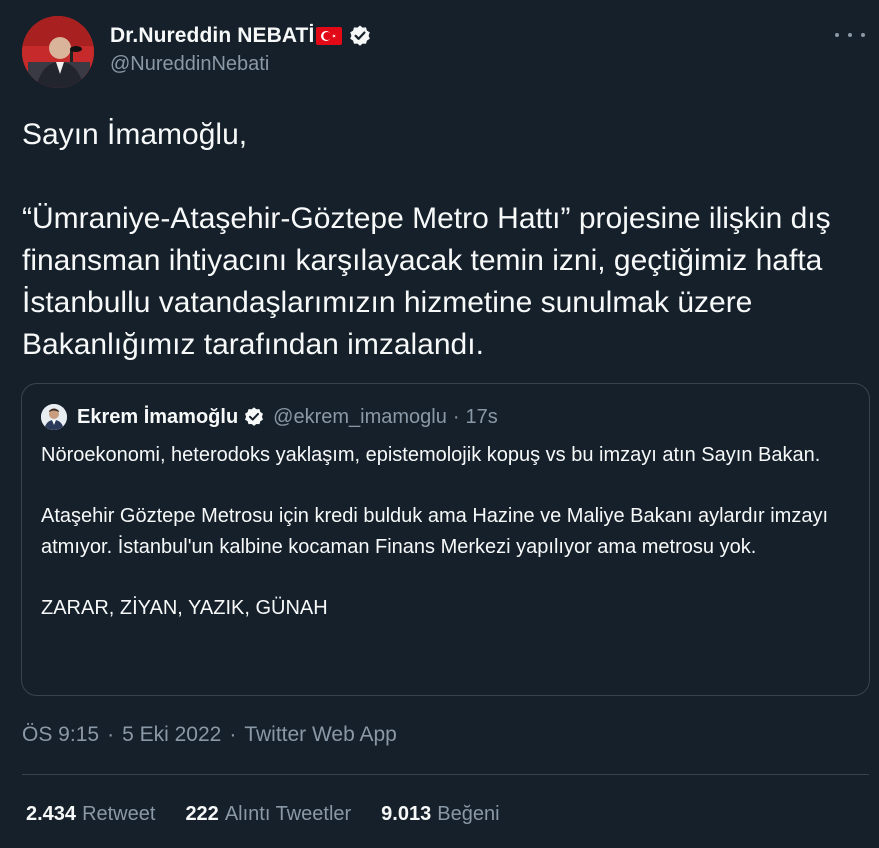  Describe the element at coordinates (468, 814) in the screenshot. I see `likes-label: Beğeni` at that location.